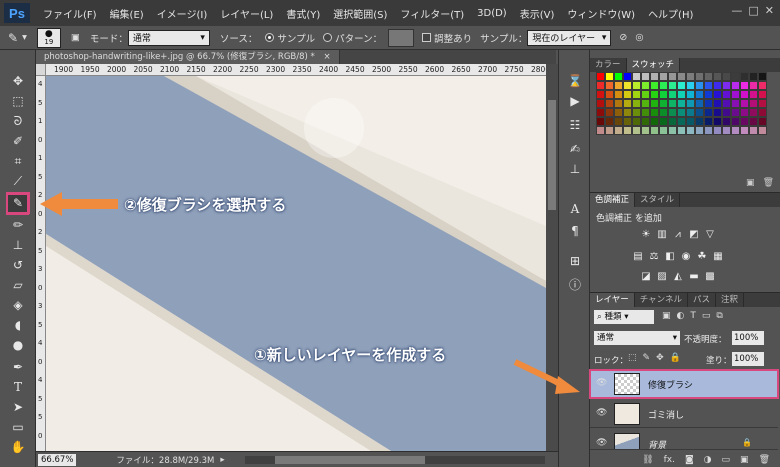 This screenshot has width=780, height=467. What do you see at coordinates (17, 204) in the screenshot?
I see `tool-highlight-box` at bounding box center [17, 204].